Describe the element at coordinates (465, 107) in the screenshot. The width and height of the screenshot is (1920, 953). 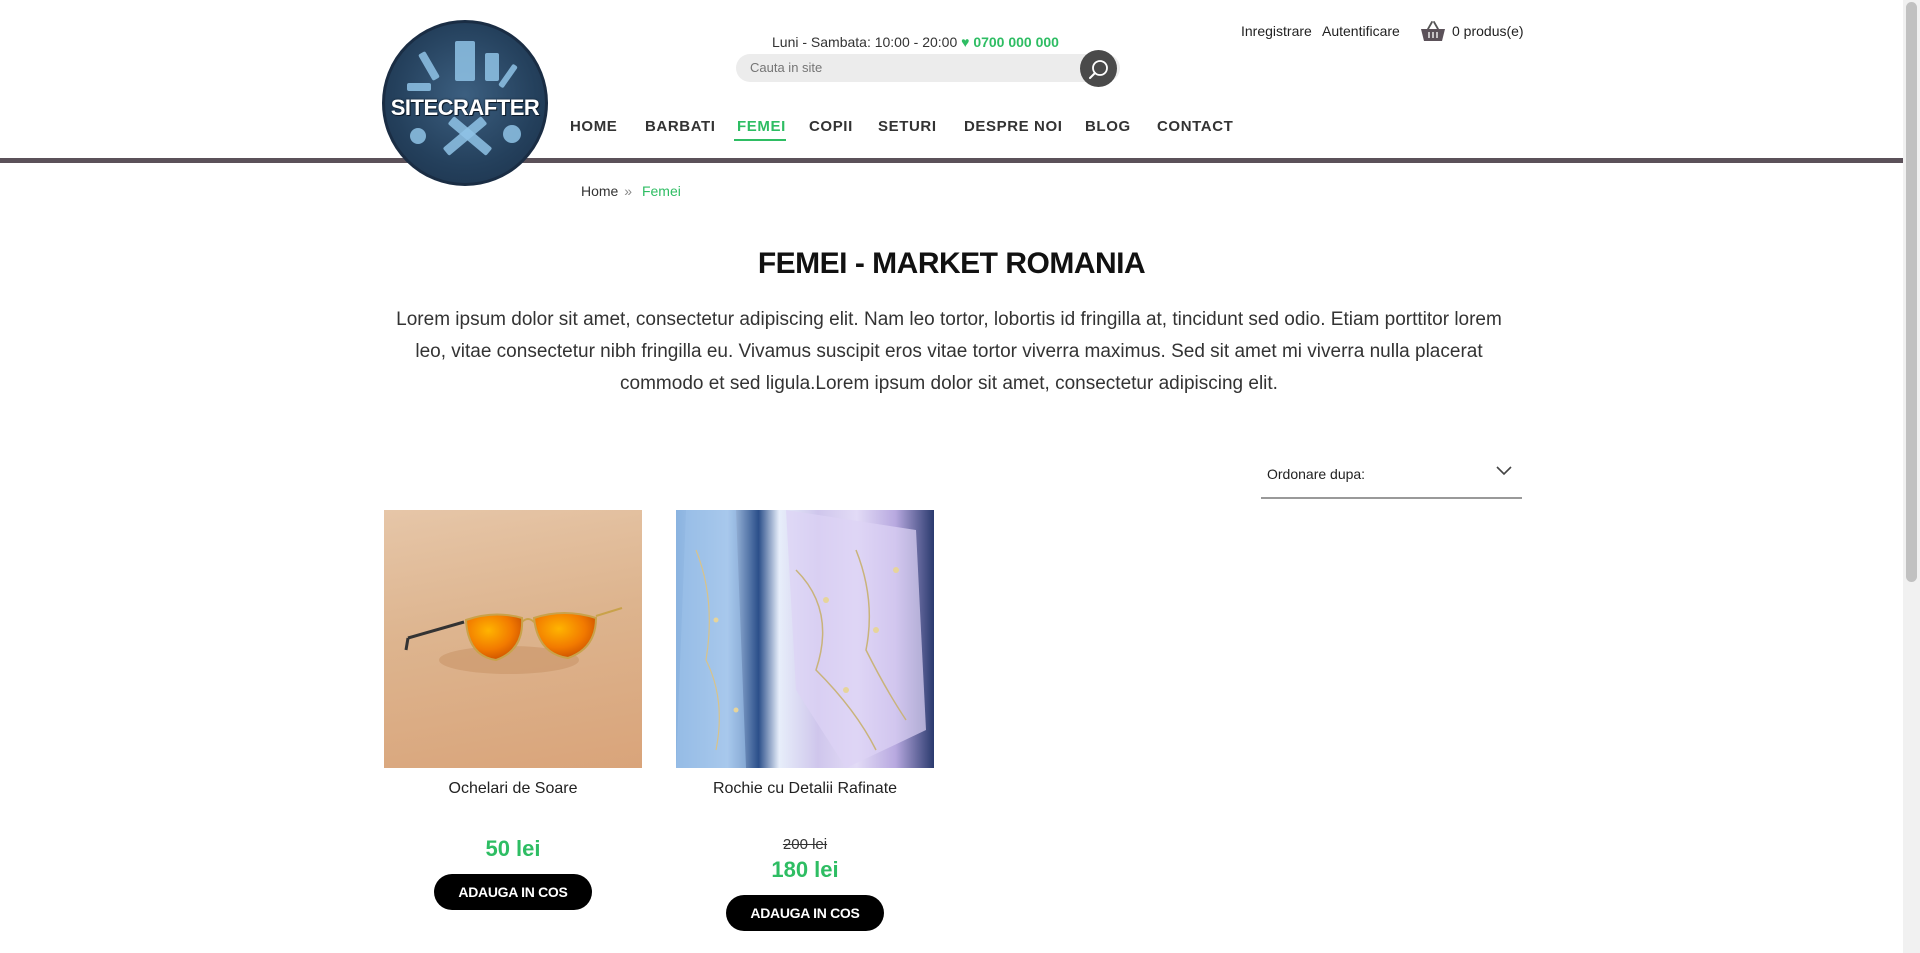
I see `logo-text: SITECRAFTER` at that location.